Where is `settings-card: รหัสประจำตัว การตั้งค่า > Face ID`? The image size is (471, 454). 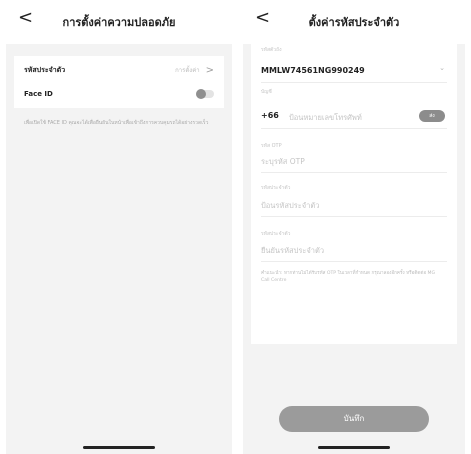 settings-card: รหัสประจำตัว การตั้งค่า > Face ID is located at coordinates (119, 82).